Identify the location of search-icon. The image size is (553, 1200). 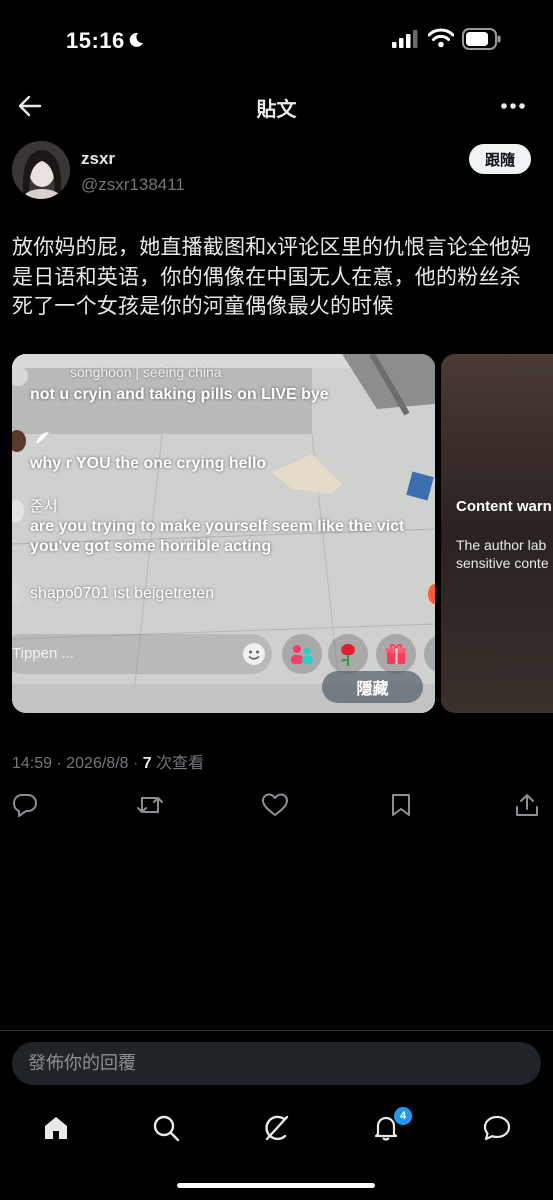
(166, 1128).